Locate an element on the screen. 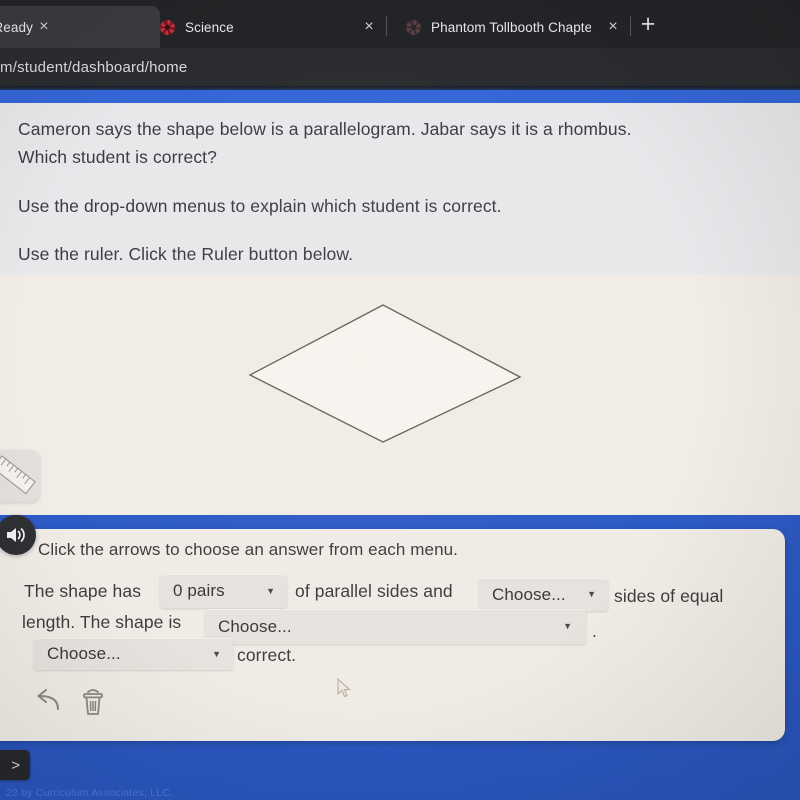 The image size is (800, 800). text-the-shape-has: The shape has is located at coordinates (83, 591).